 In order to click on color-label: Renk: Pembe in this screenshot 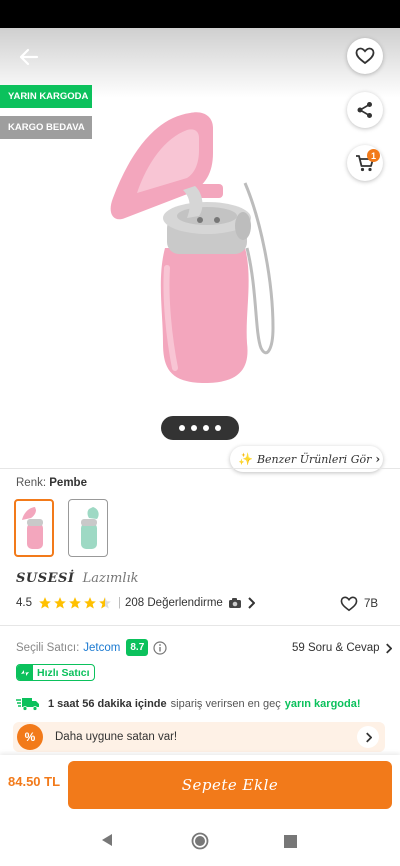, I will do `click(51, 483)`.